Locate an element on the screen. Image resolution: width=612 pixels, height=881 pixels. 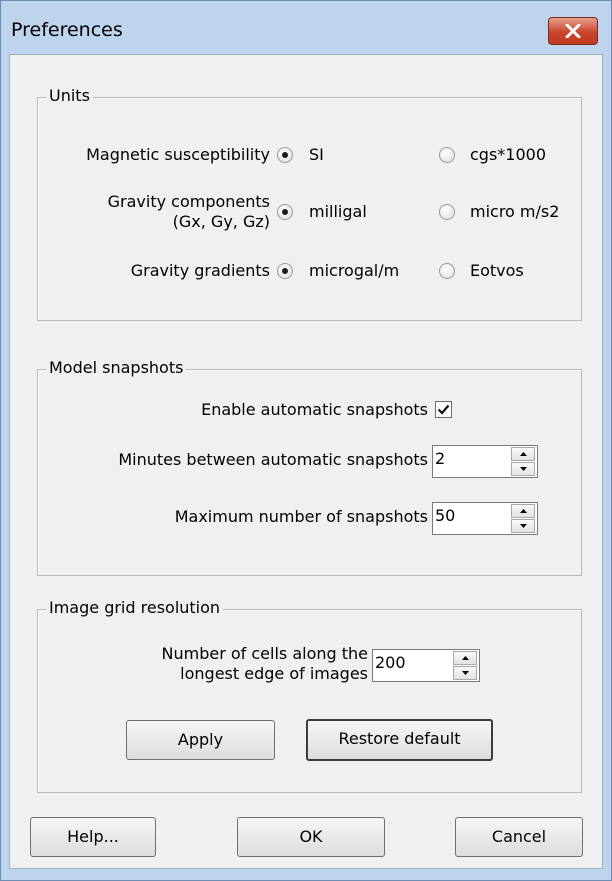
cells-input is located at coordinates (403, 662).